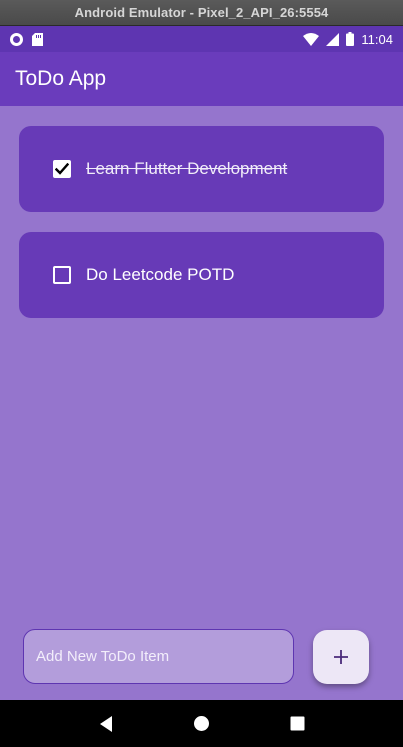  Describe the element at coordinates (62, 275) in the screenshot. I see `todo-checkbox` at that location.